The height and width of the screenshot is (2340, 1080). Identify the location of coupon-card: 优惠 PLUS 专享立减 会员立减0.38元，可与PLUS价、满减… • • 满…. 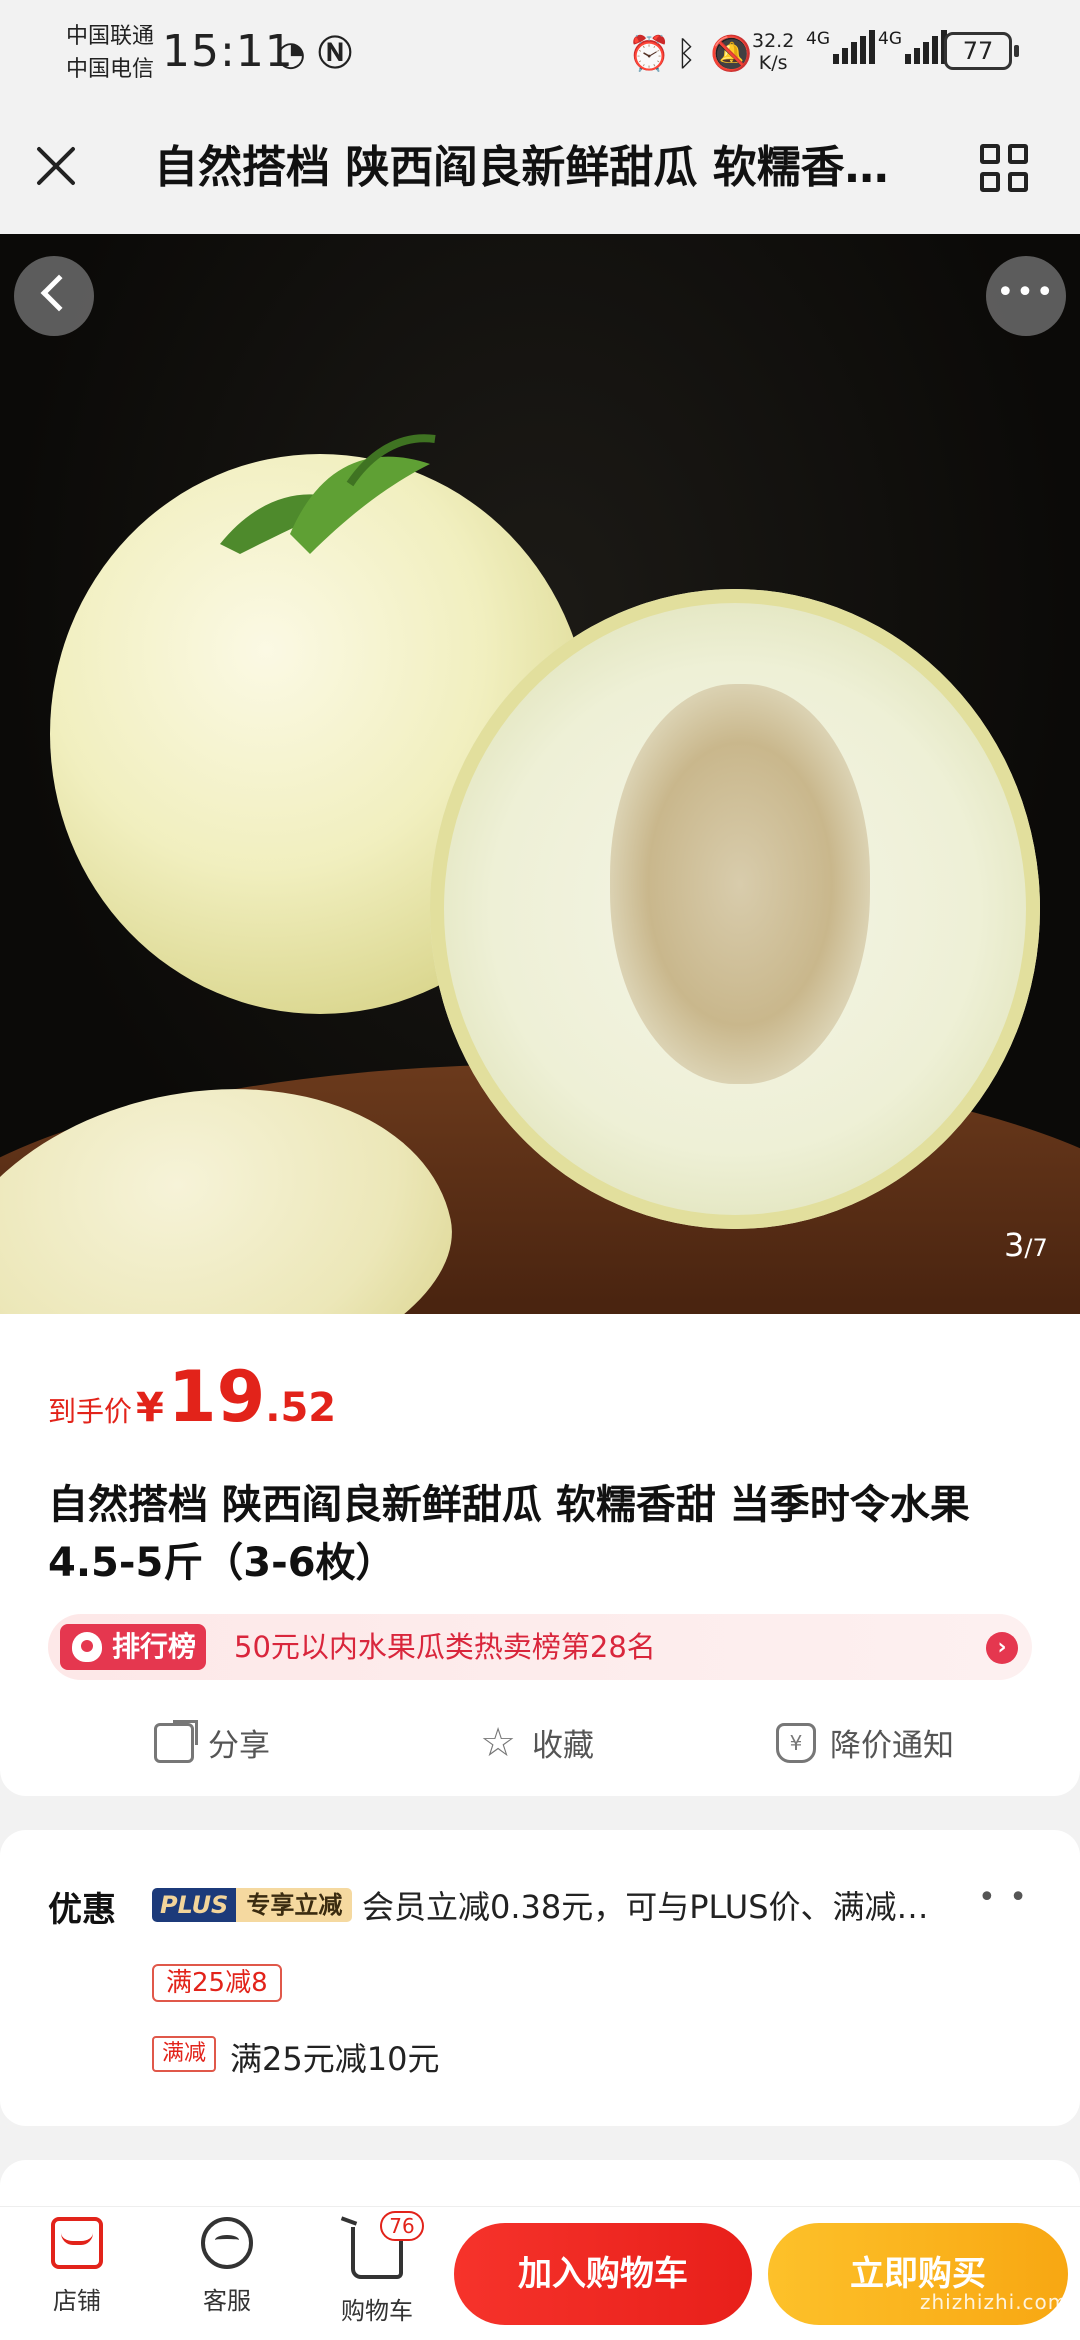
(540, 1978).